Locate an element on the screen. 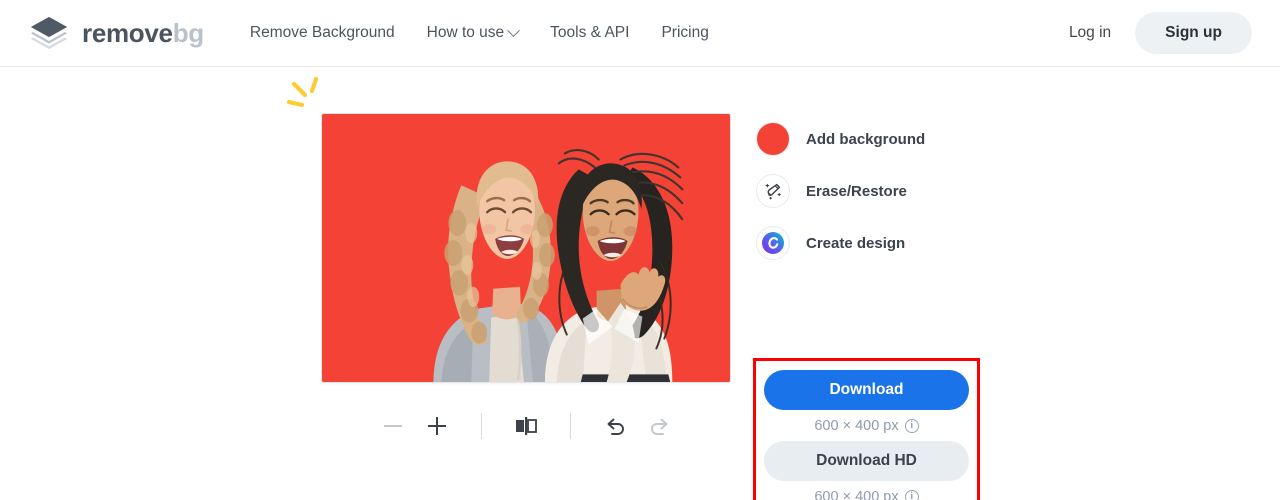 This screenshot has height=500, width=1280. color-swatch-icon is located at coordinates (773, 139).